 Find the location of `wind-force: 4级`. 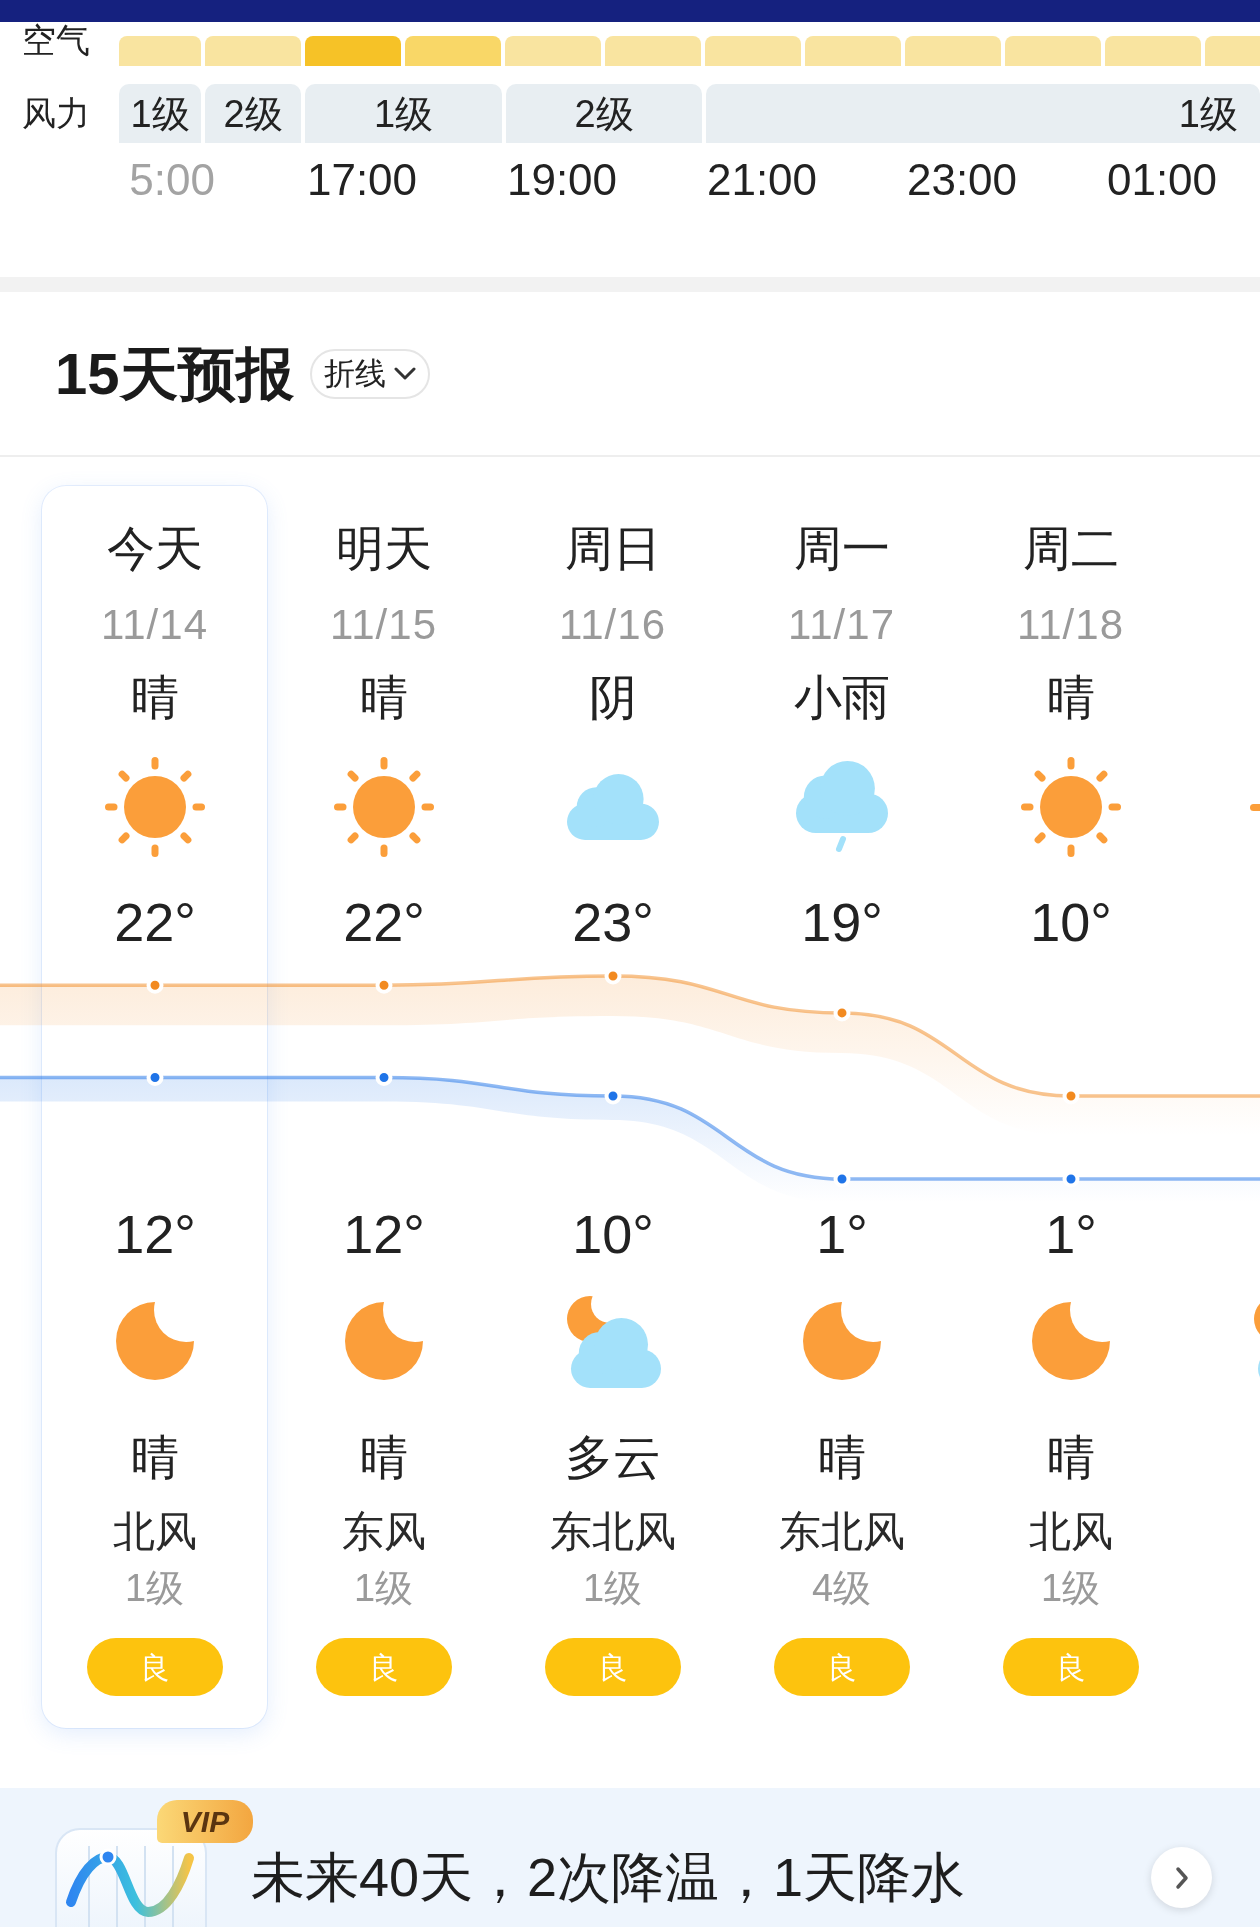

wind-force: 4级 is located at coordinates (841, 1589).